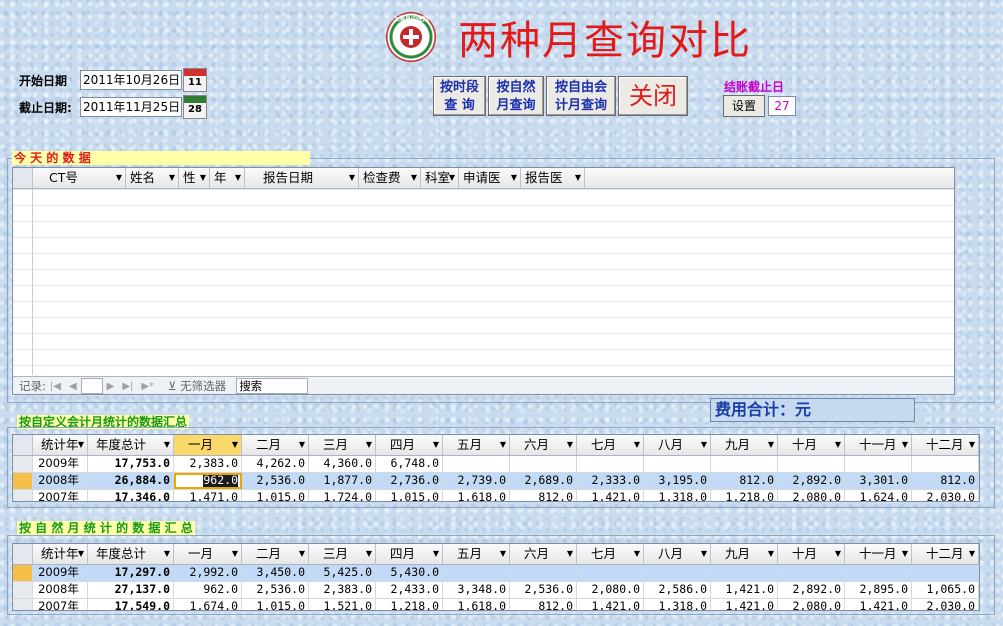 The width and height of the screenshot is (1003, 626). I want to click on month-cell: 1,624.0, so click(878, 495).